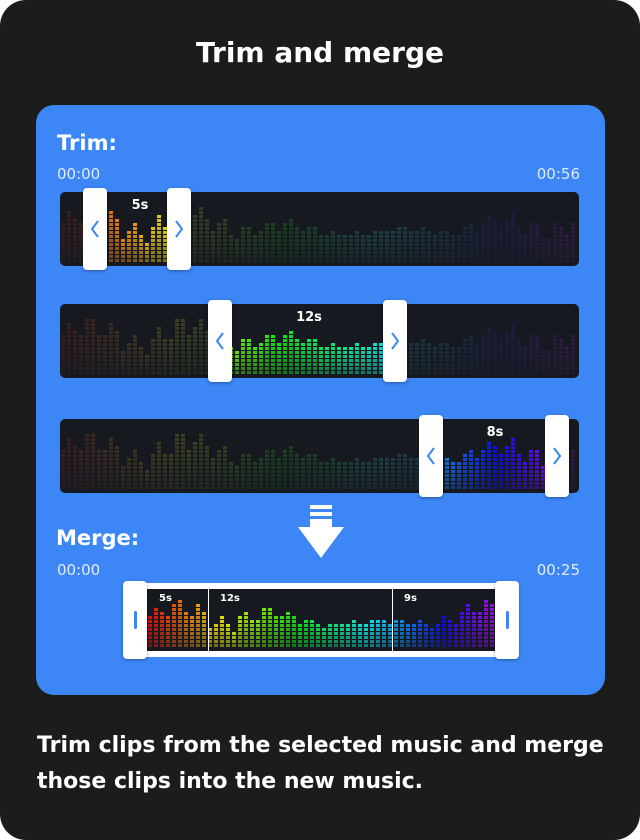 The width and height of the screenshot is (640, 840). I want to click on down-arrow-icon, so click(321, 531).